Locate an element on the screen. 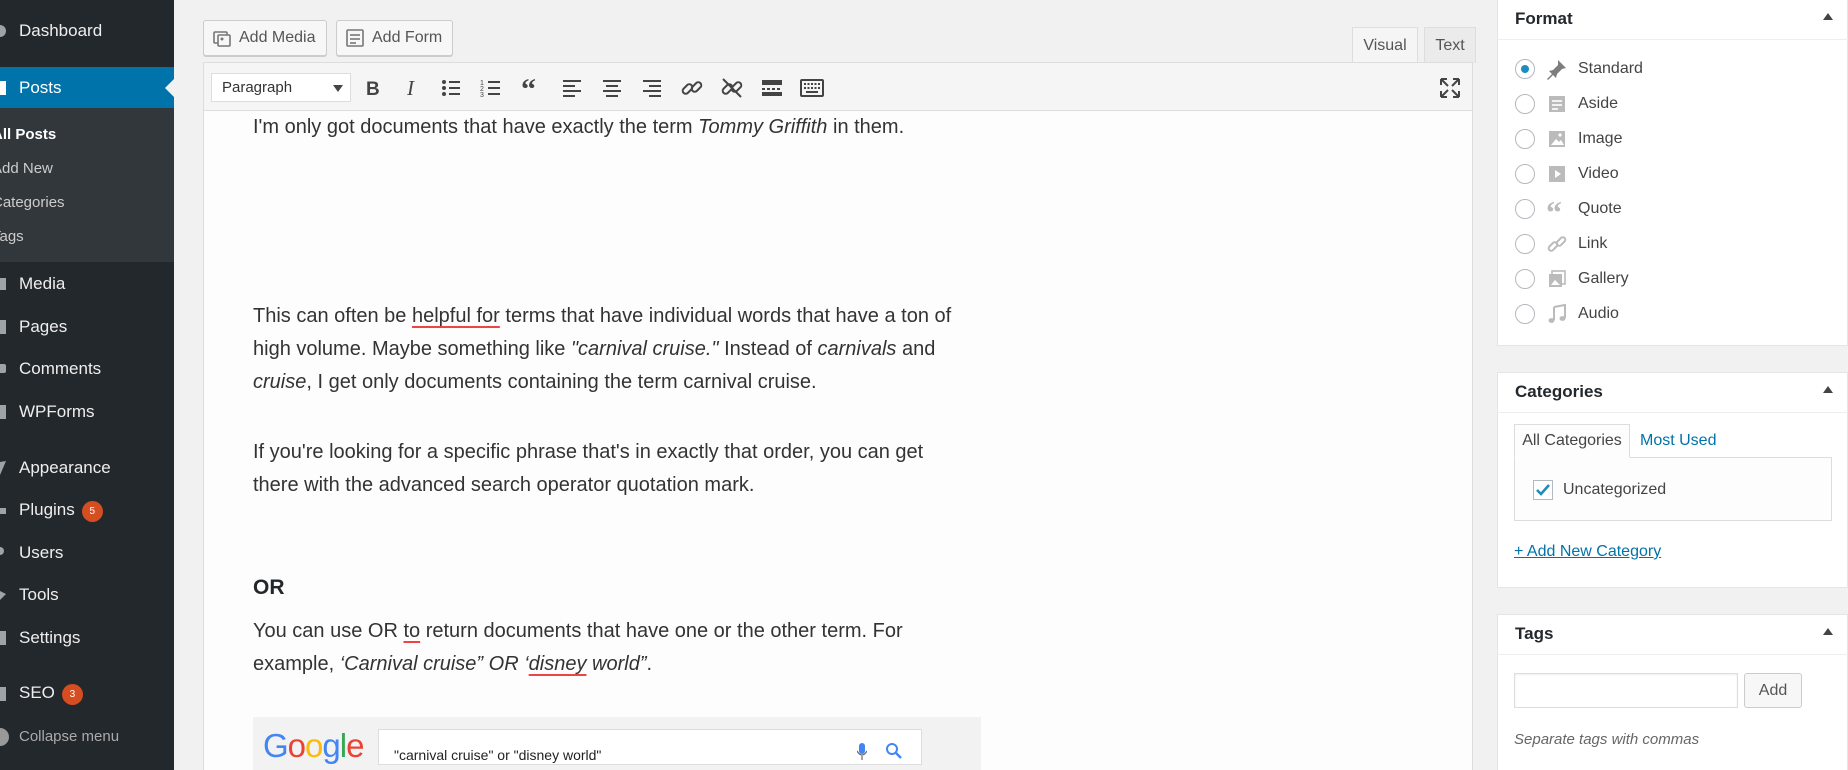 The width and height of the screenshot is (1848, 770). p4-text-a: You can use OR is located at coordinates (328, 631).